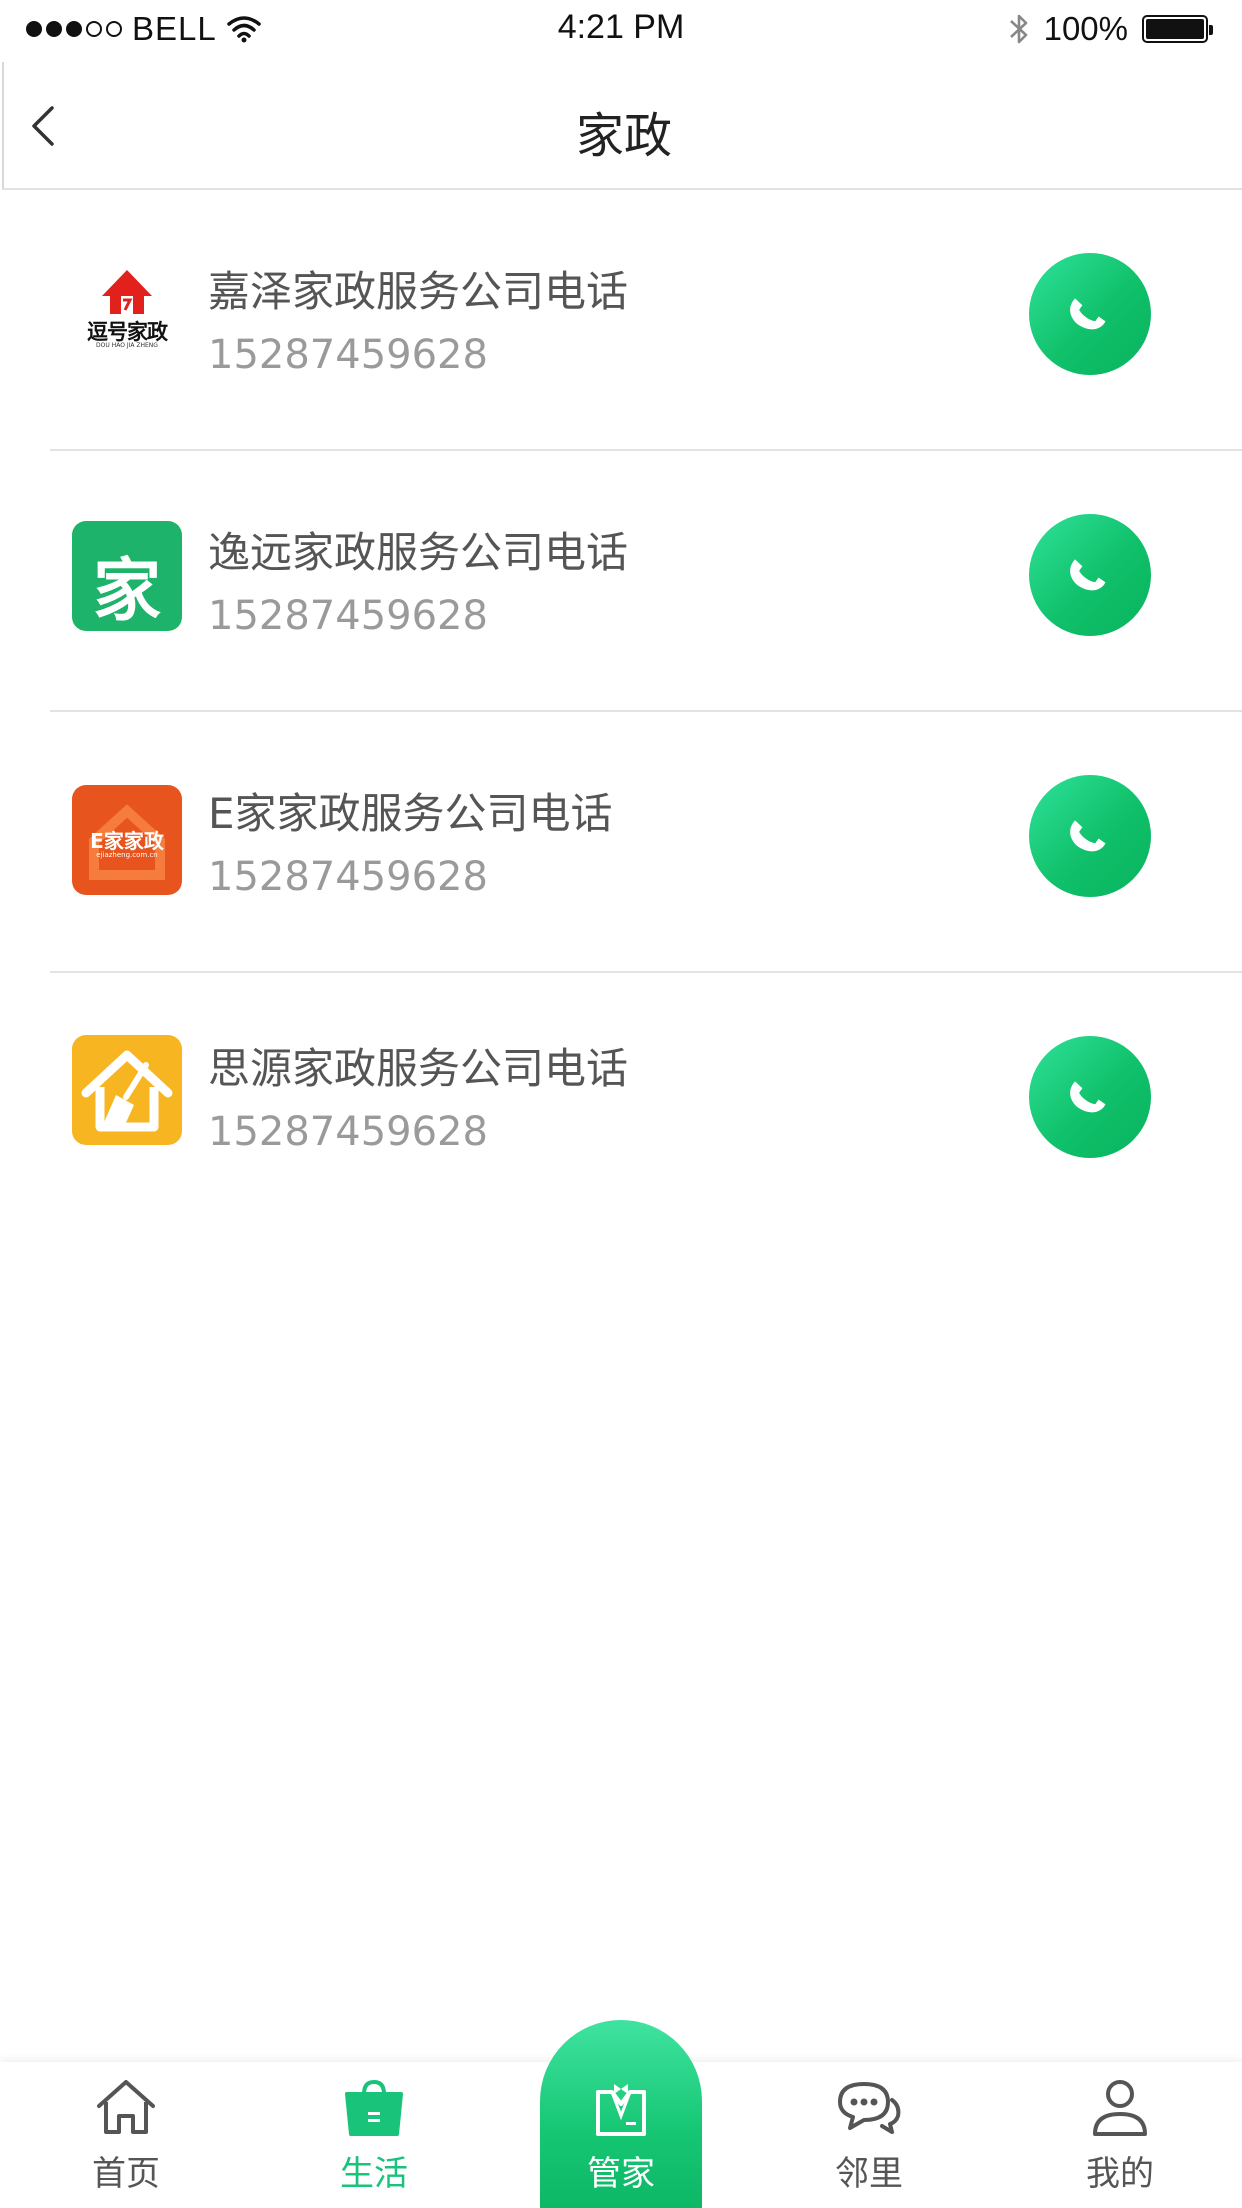 This screenshot has height=2208, width=1242. Describe the element at coordinates (621, 1103) in the screenshot. I see `list-item: 思源家政服务公司电话 15287459628` at that location.